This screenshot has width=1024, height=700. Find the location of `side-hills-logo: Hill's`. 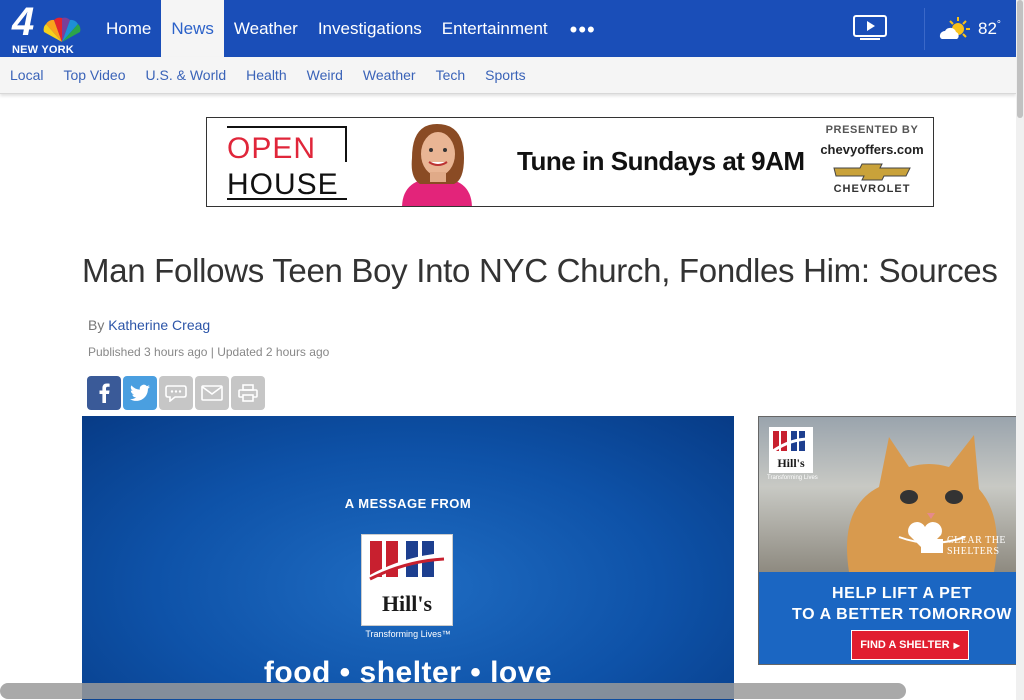

side-hills-logo: Hill's is located at coordinates (791, 450).